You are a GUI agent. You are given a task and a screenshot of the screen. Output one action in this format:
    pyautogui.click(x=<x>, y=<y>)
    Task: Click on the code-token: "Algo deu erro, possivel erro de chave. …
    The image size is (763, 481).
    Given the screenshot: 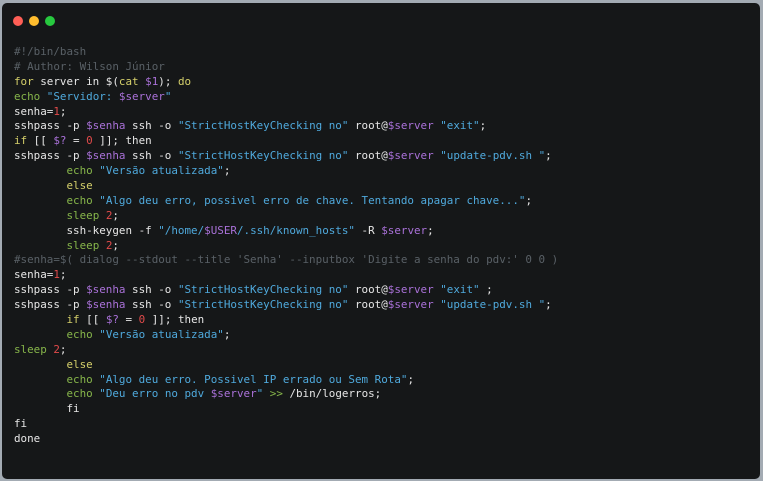 What is the action you would take?
    pyautogui.click(x=312, y=200)
    